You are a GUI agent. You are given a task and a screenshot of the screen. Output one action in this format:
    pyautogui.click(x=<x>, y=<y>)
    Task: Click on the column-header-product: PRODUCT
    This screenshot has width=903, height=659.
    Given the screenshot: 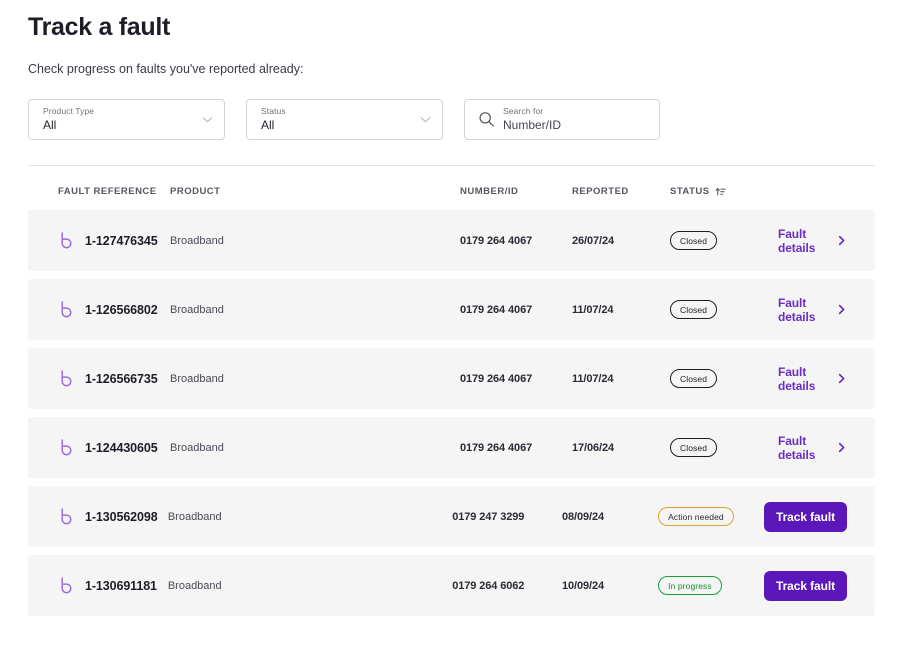 What is the action you would take?
    pyautogui.click(x=195, y=191)
    